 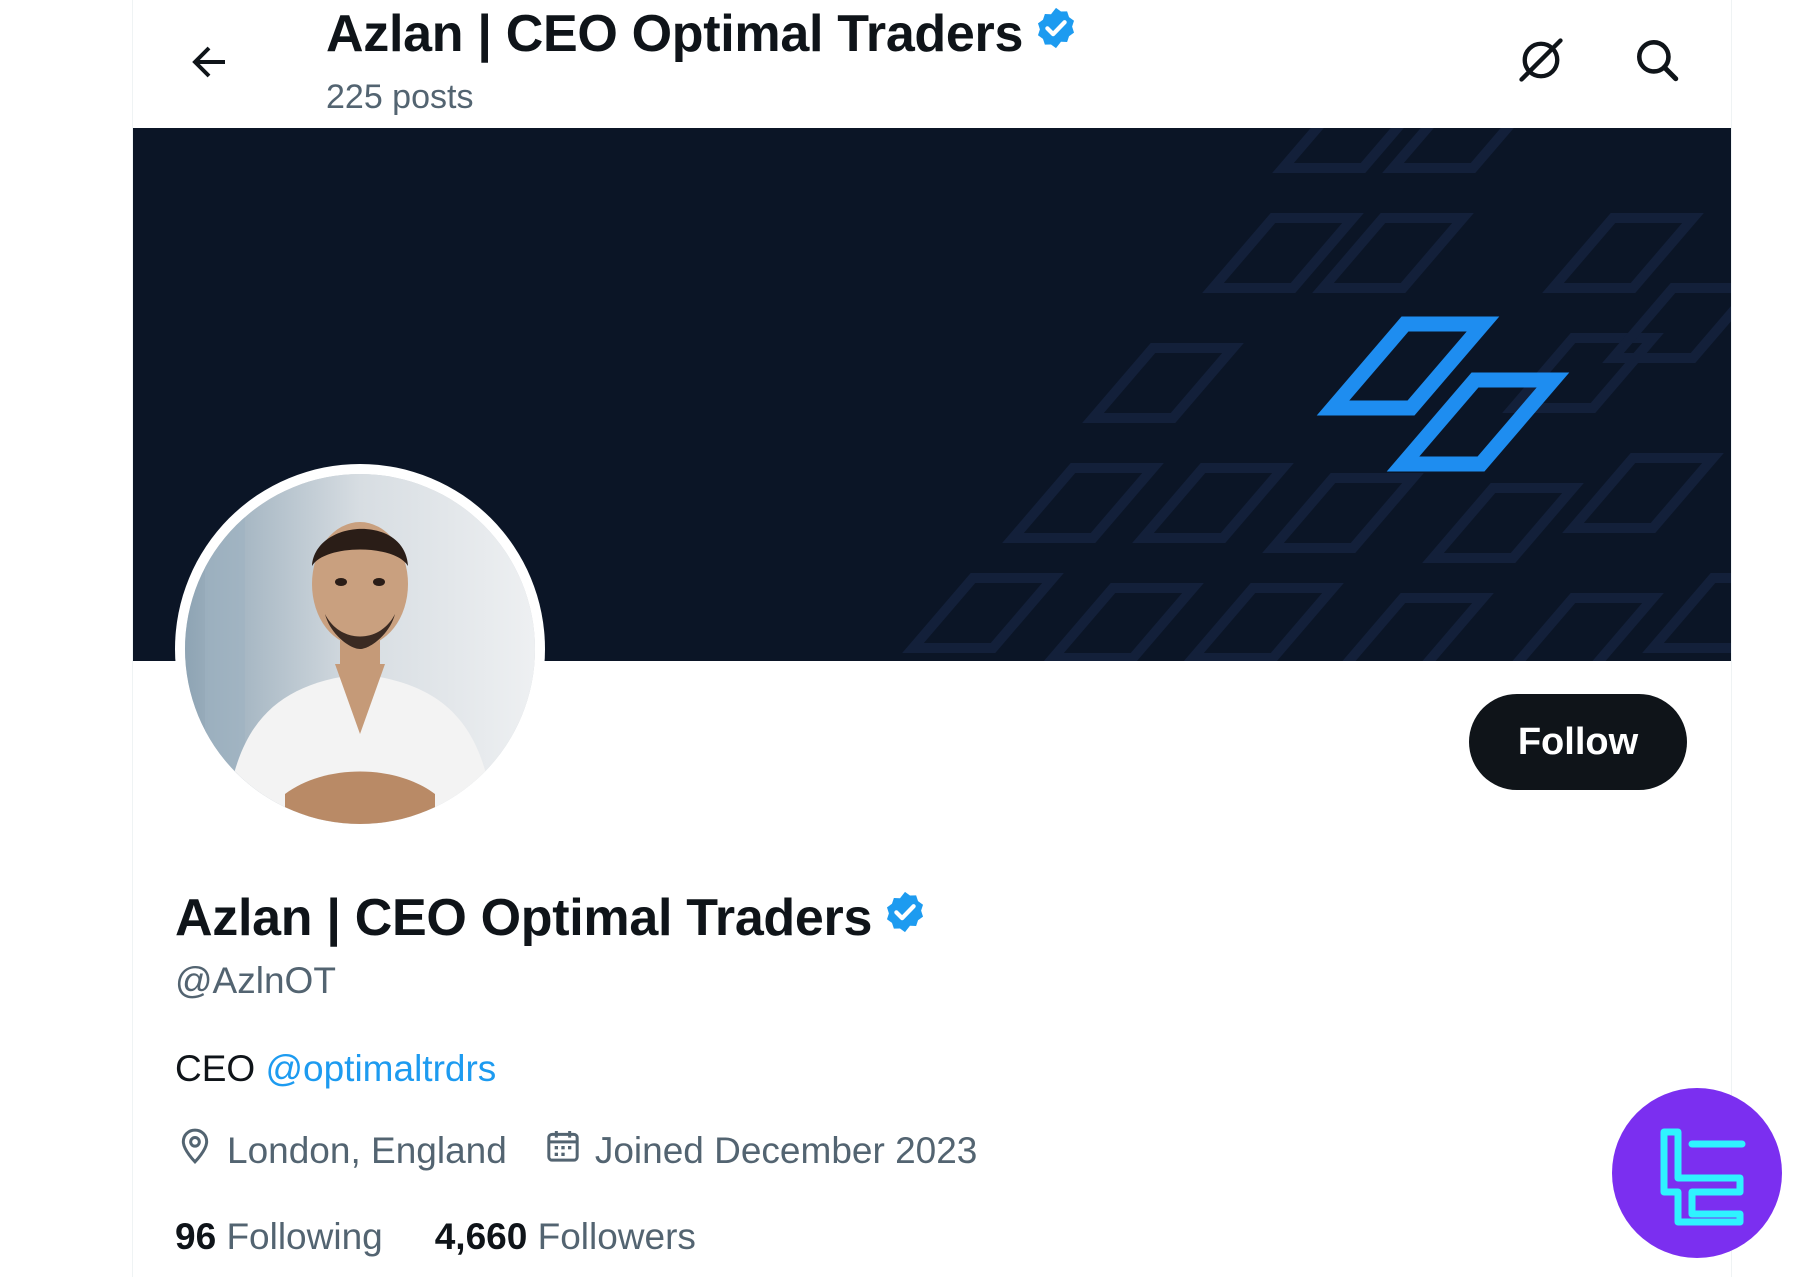 I want to click on header-title: Azlan | CEO Optimal Traders, so click(x=702, y=34).